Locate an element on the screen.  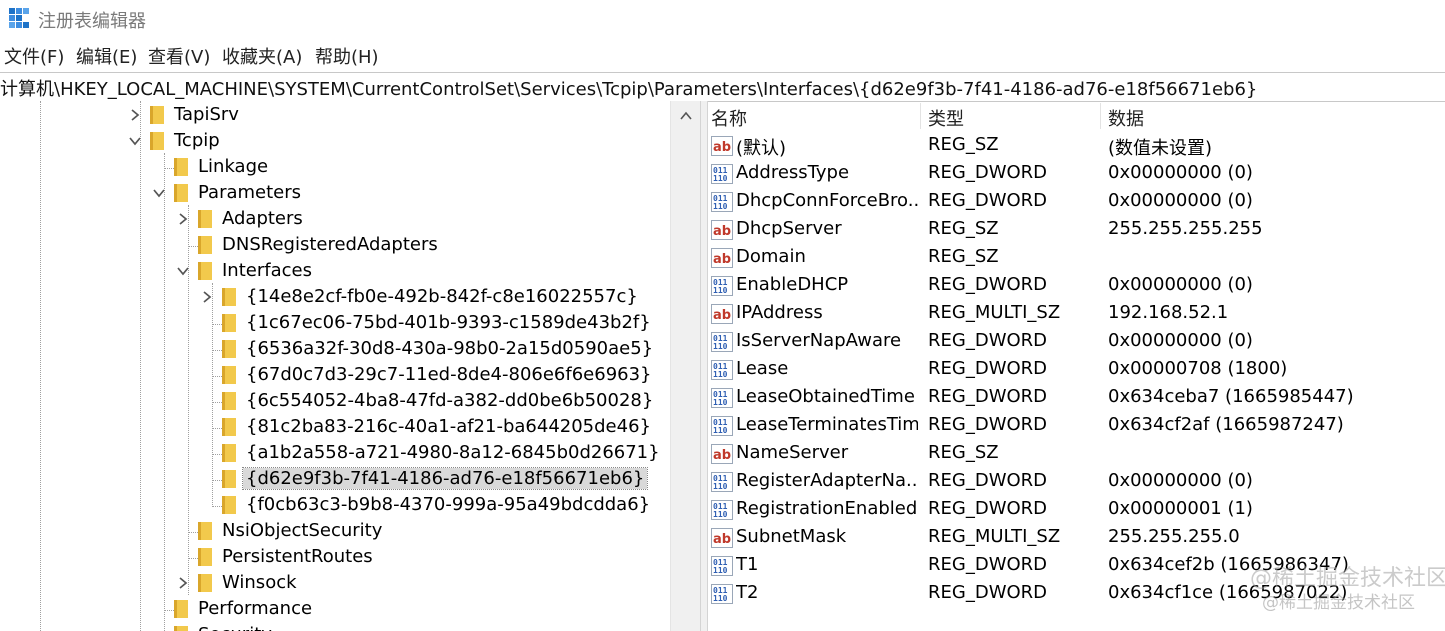
tree-node: {d62e9f3b-7f41-4186-ad76-e18f56671eb6} is located at coordinates (430, 480).